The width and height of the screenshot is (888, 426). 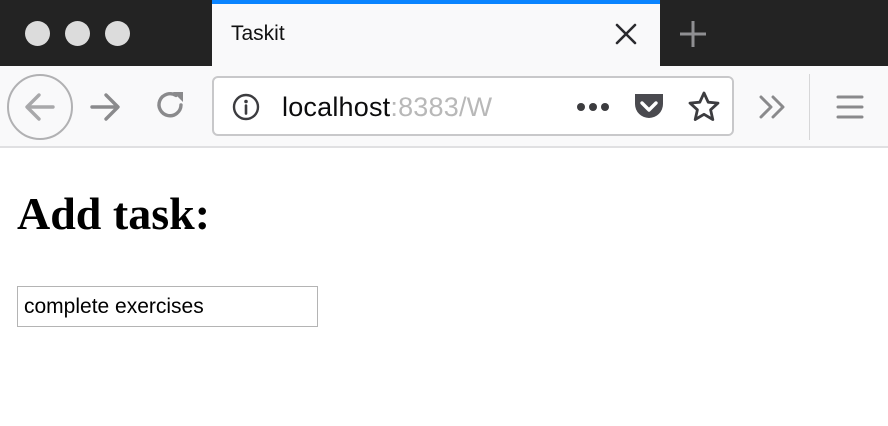 What do you see at coordinates (436, 33) in the screenshot?
I see `tab-taskit: Taskit` at bounding box center [436, 33].